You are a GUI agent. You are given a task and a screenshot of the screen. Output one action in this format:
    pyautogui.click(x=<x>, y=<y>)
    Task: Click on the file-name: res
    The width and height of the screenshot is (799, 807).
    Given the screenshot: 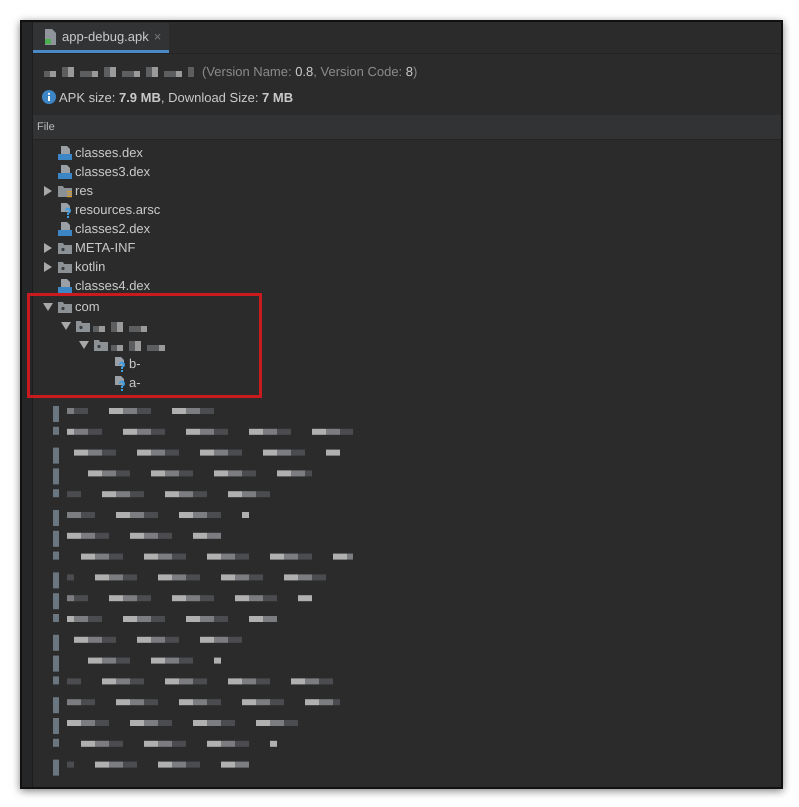 What is the action you would take?
    pyautogui.click(x=84, y=190)
    